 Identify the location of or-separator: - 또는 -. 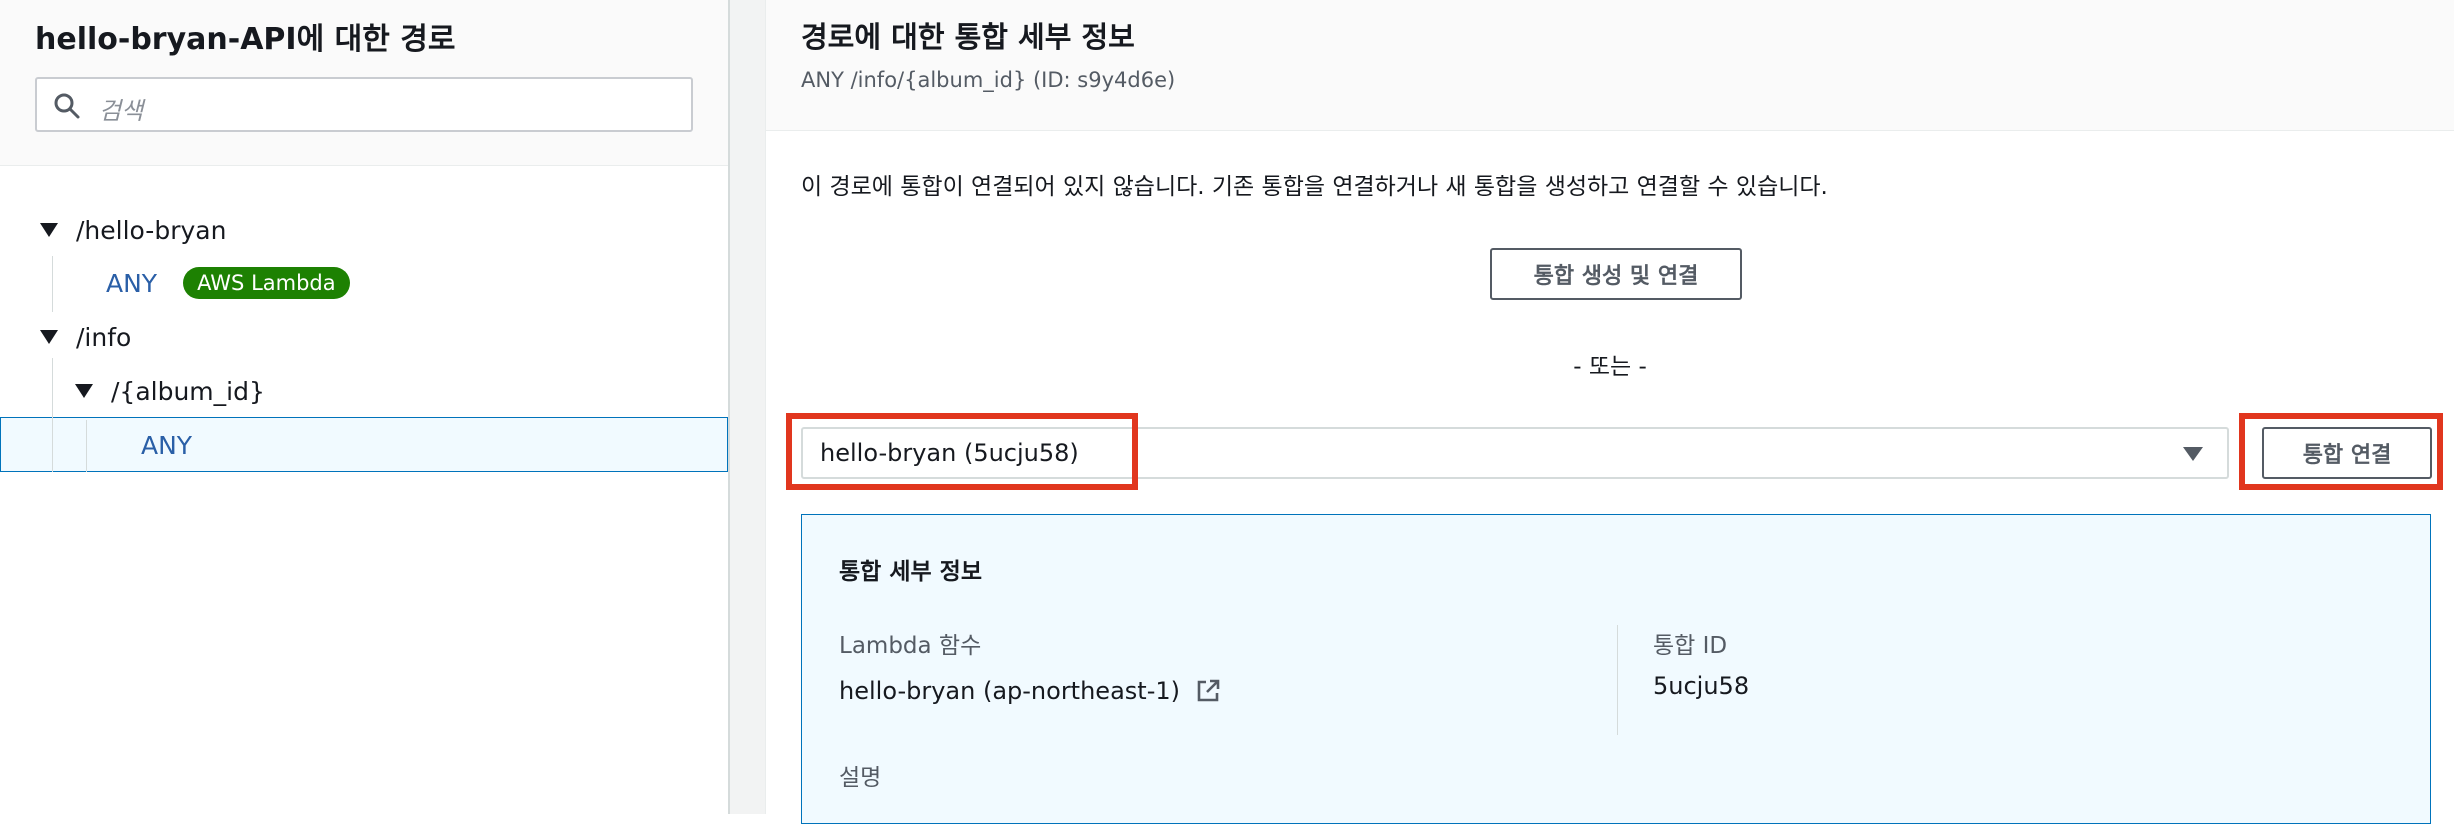
(1610, 367).